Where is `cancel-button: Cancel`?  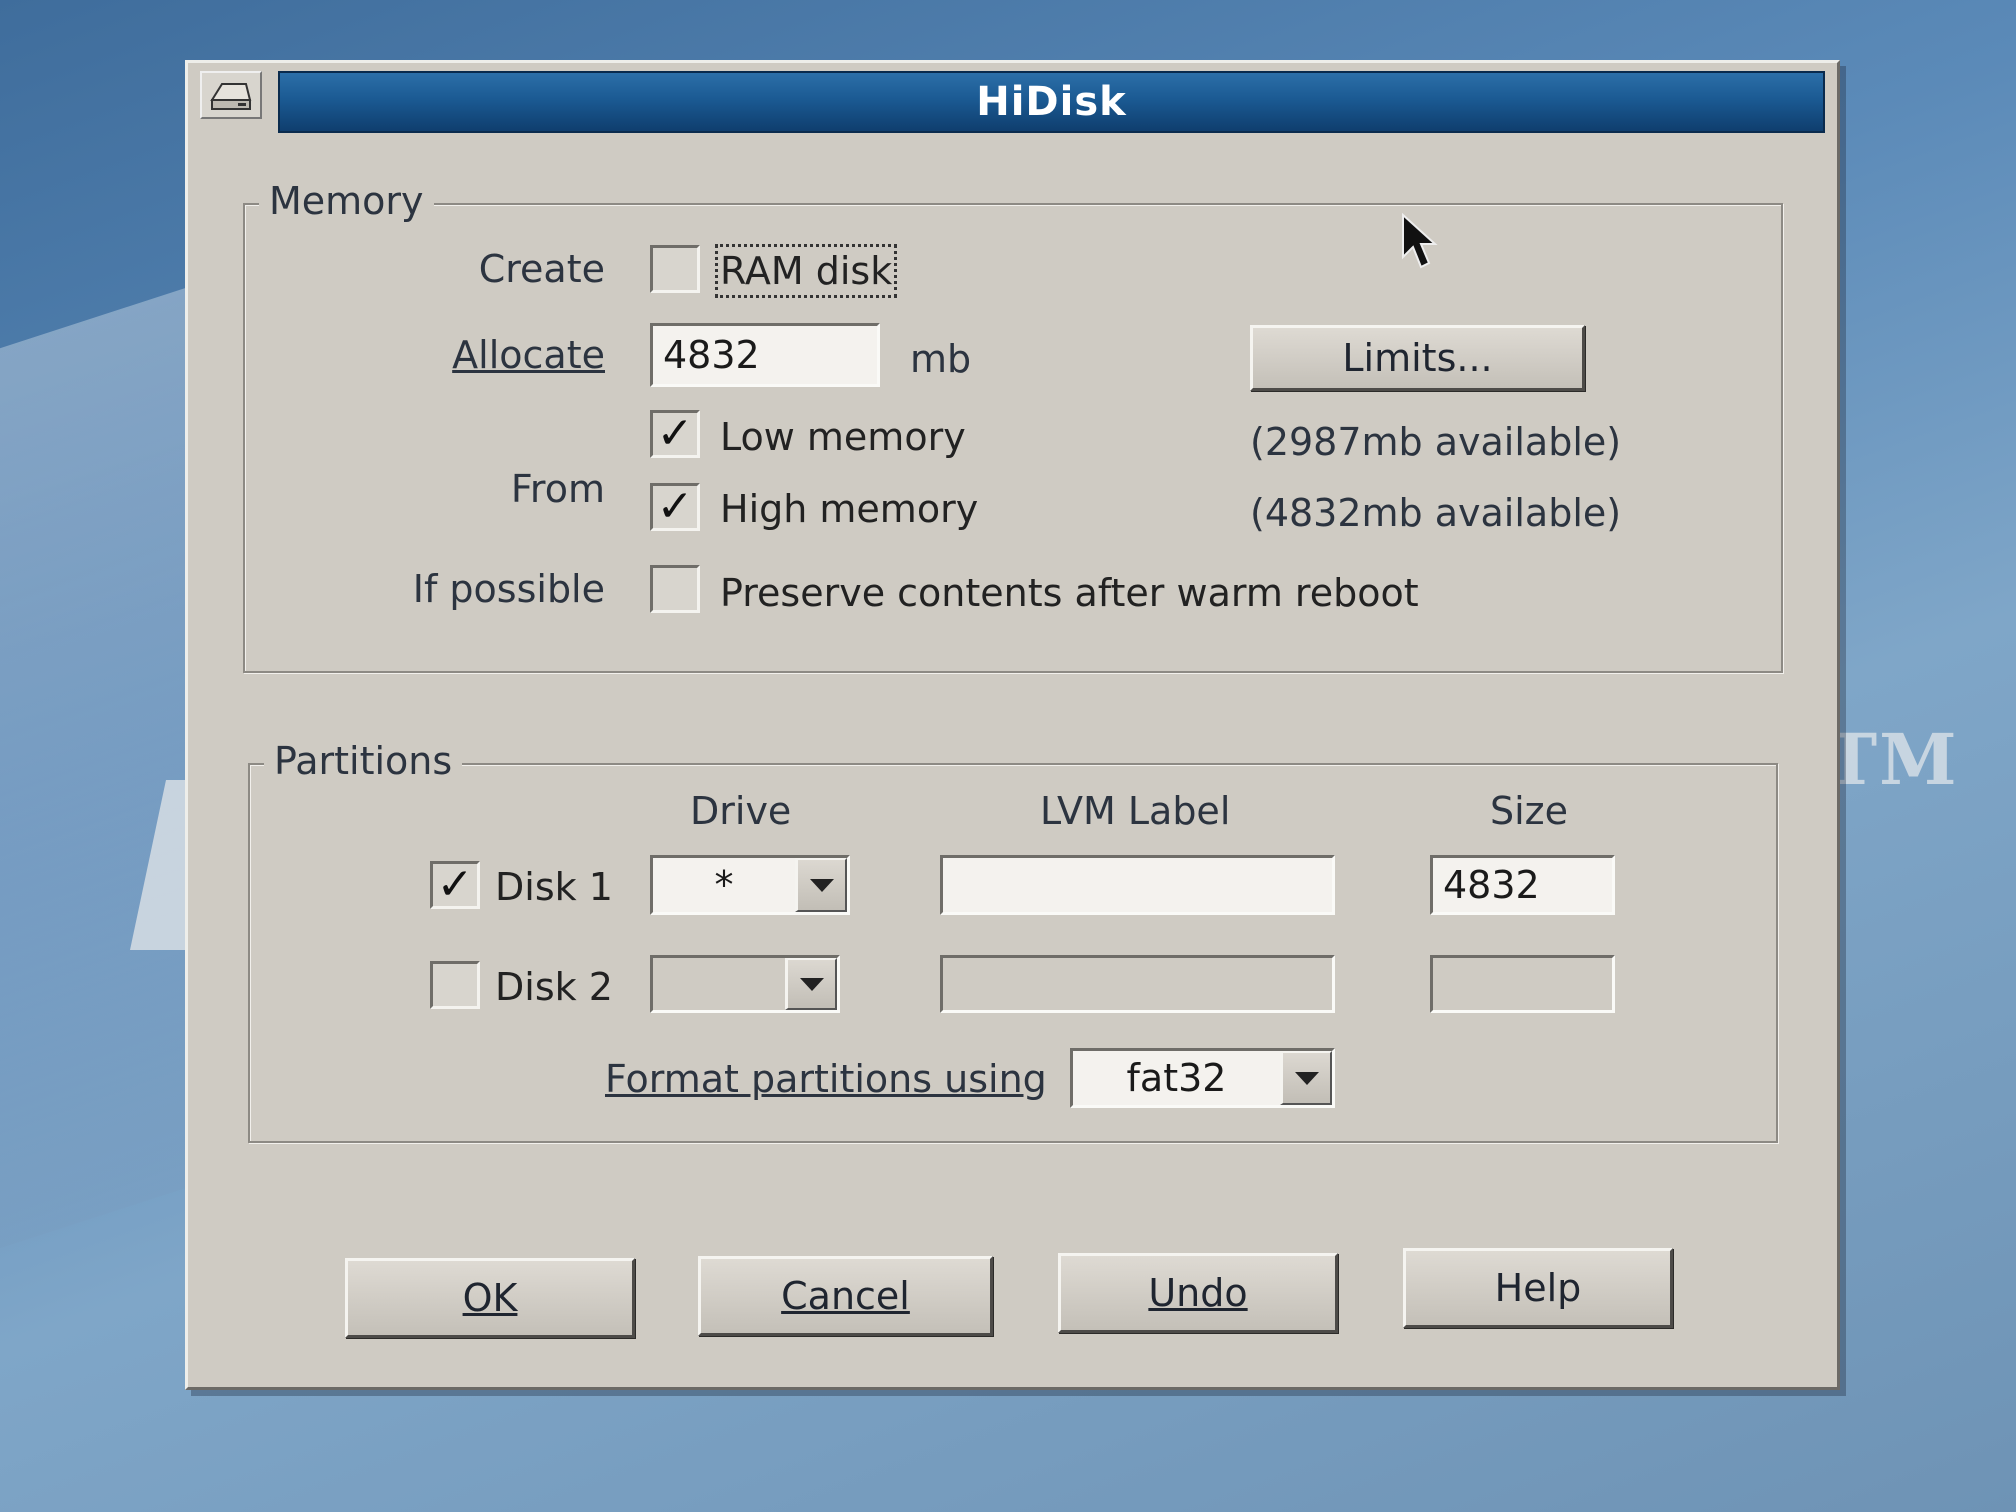
cancel-button: Cancel is located at coordinates (845, 1296).